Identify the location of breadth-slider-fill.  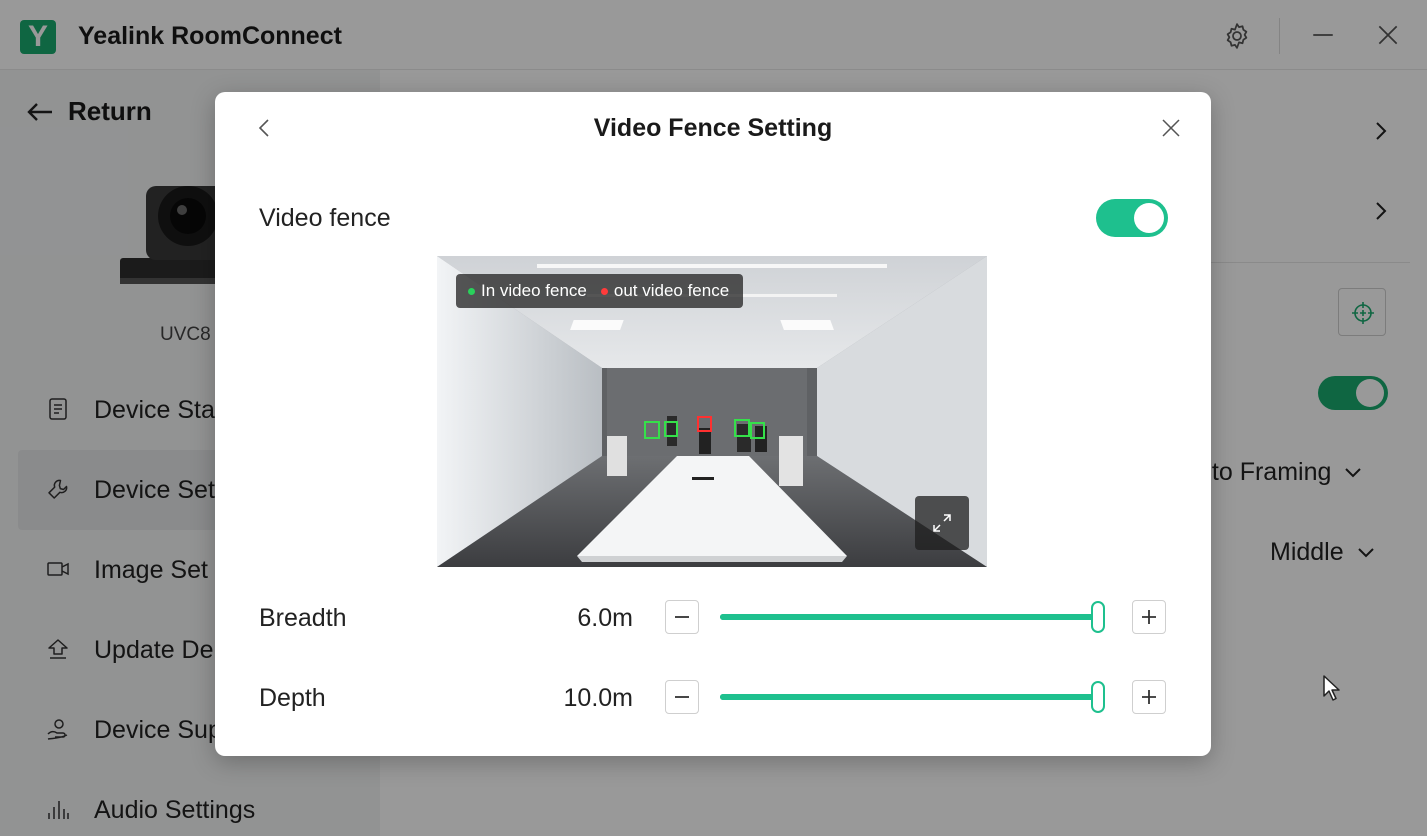
(912, 617).